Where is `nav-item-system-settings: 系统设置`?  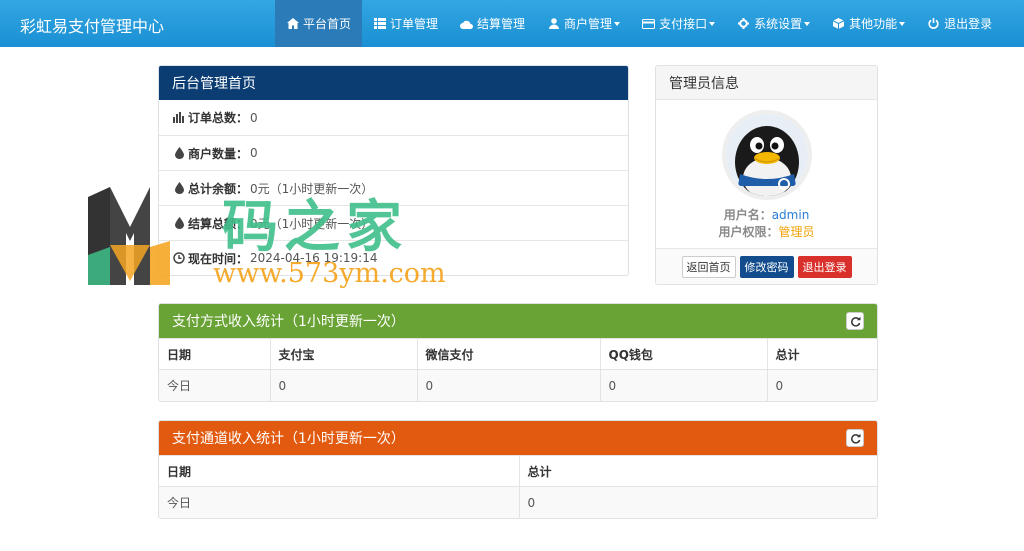
nav-item-system-settings: 系统设置 is located at coordinates (773, 23).